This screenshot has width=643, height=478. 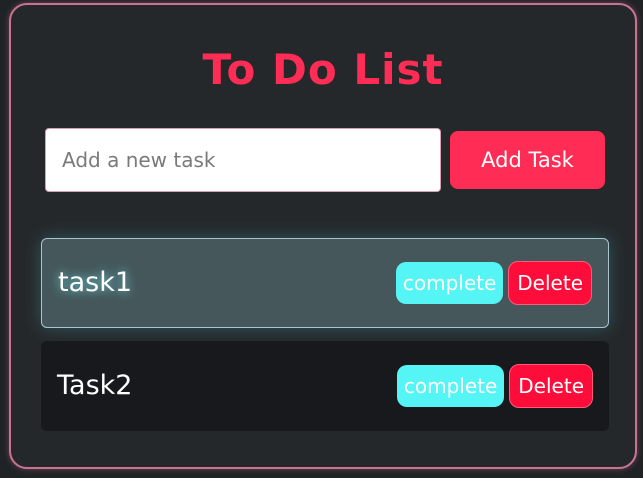 What do you see at coordinates (95, 385) in the screenshot?
I see `task-label: Task2` at bounding box center [95, 385].